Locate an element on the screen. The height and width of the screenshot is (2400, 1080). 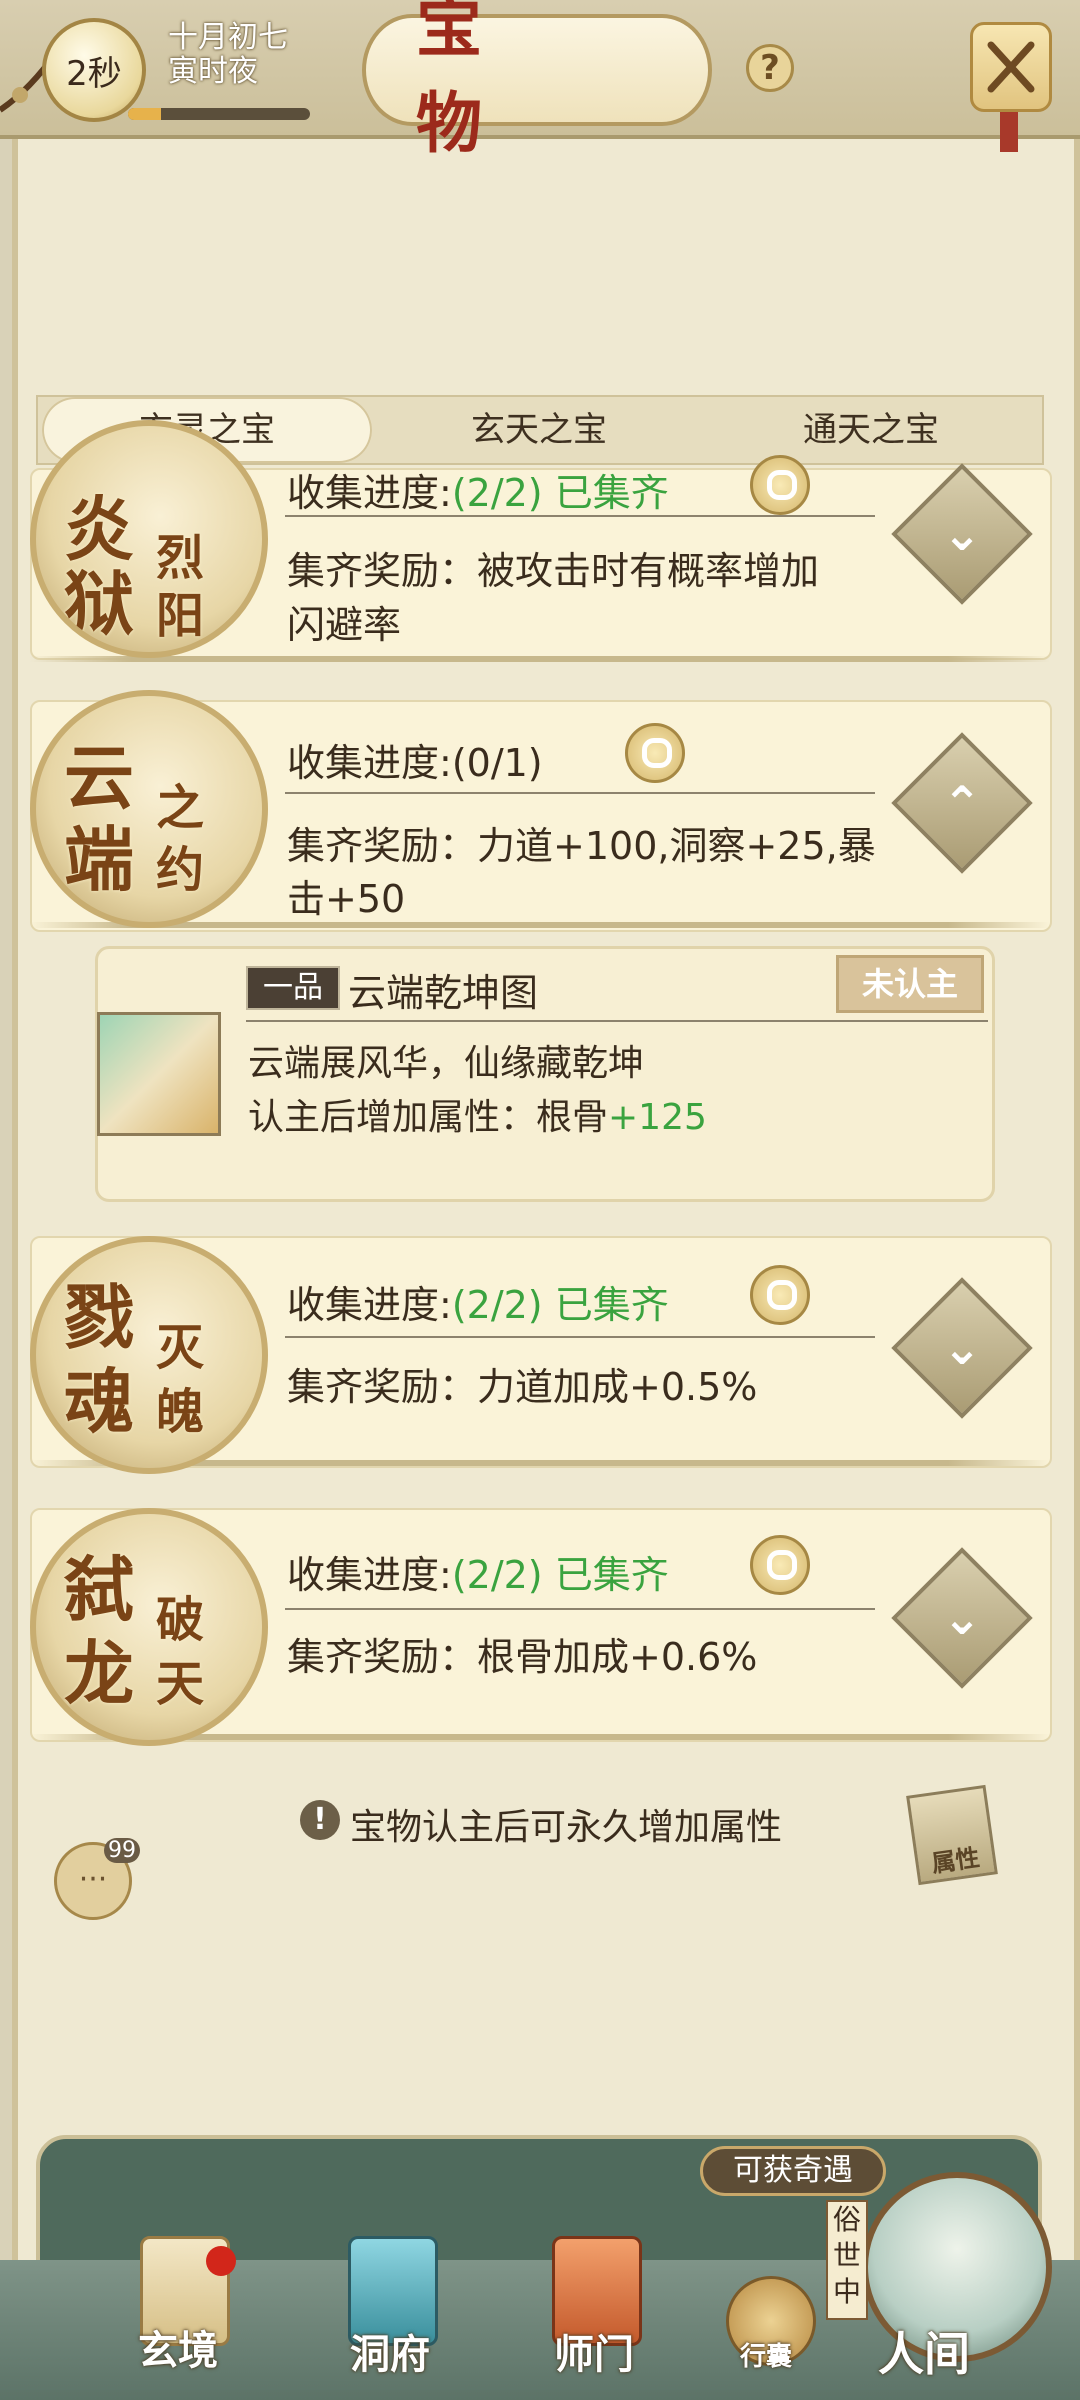
attribute-button: 属性 is located at coordinates (952, 1835).